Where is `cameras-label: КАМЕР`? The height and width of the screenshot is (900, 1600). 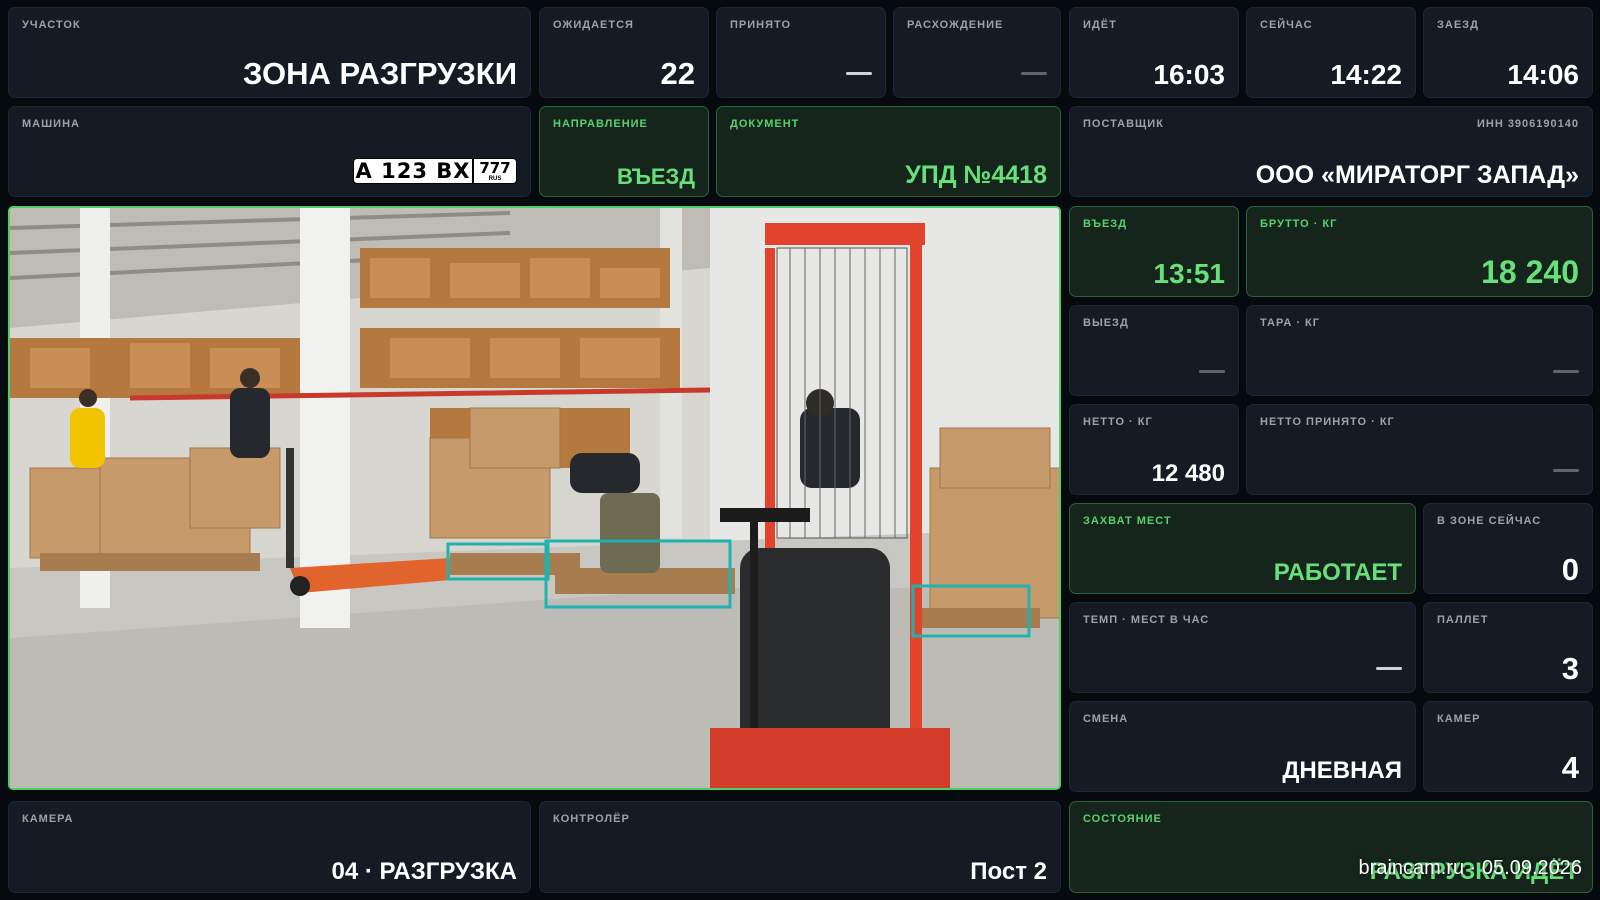
cameras-label: КАМЕР is located at coordinates (1459, 719).